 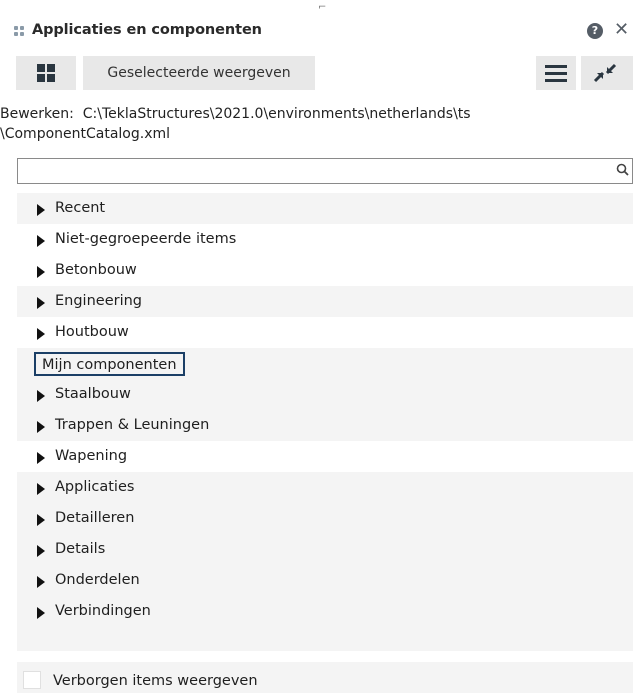 I want to click on collapse-button, so click(x=607, y=73).